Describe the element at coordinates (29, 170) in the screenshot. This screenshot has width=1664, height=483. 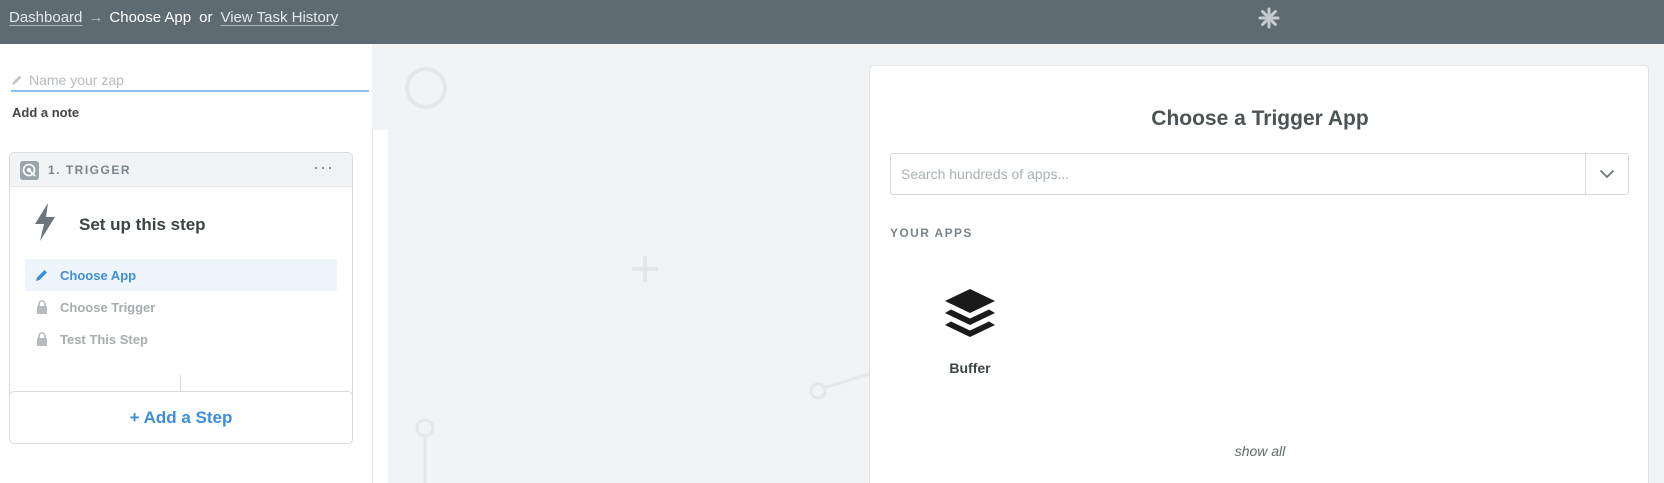
I see `trigger-icon` at that location.